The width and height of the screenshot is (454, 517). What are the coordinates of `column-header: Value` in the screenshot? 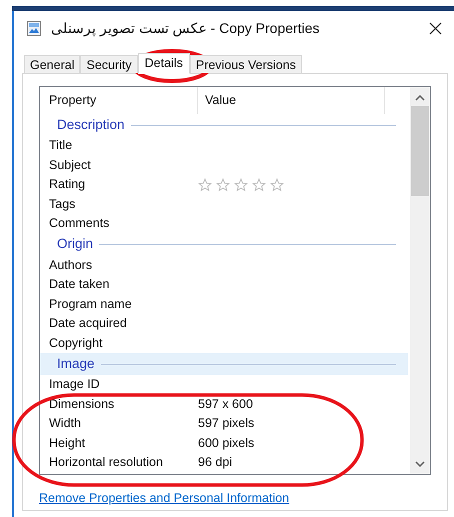 It's located at (220, 100).